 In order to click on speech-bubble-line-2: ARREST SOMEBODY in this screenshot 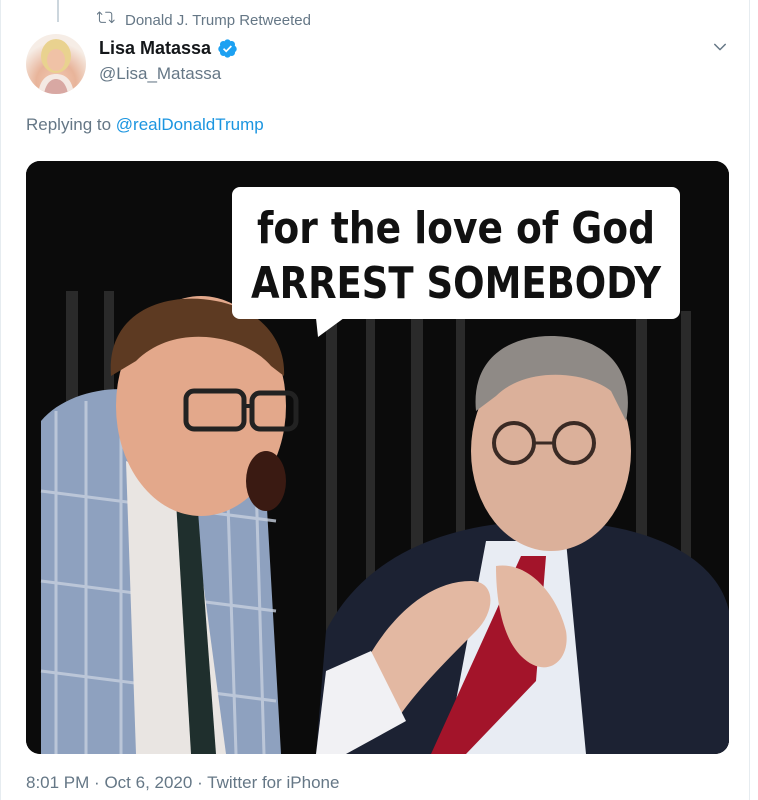, I will do `click(456, 283)`.